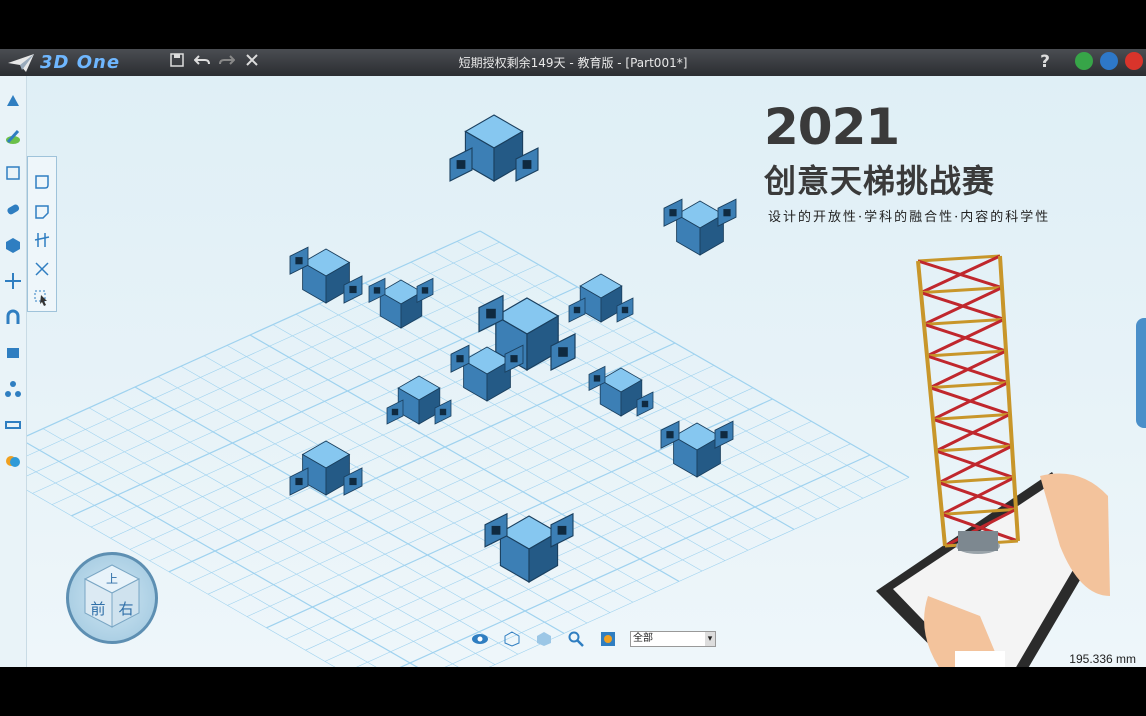 The width and height of the screenshot is (1146, 716). I want to click on trim-icon, so click(42, 240).